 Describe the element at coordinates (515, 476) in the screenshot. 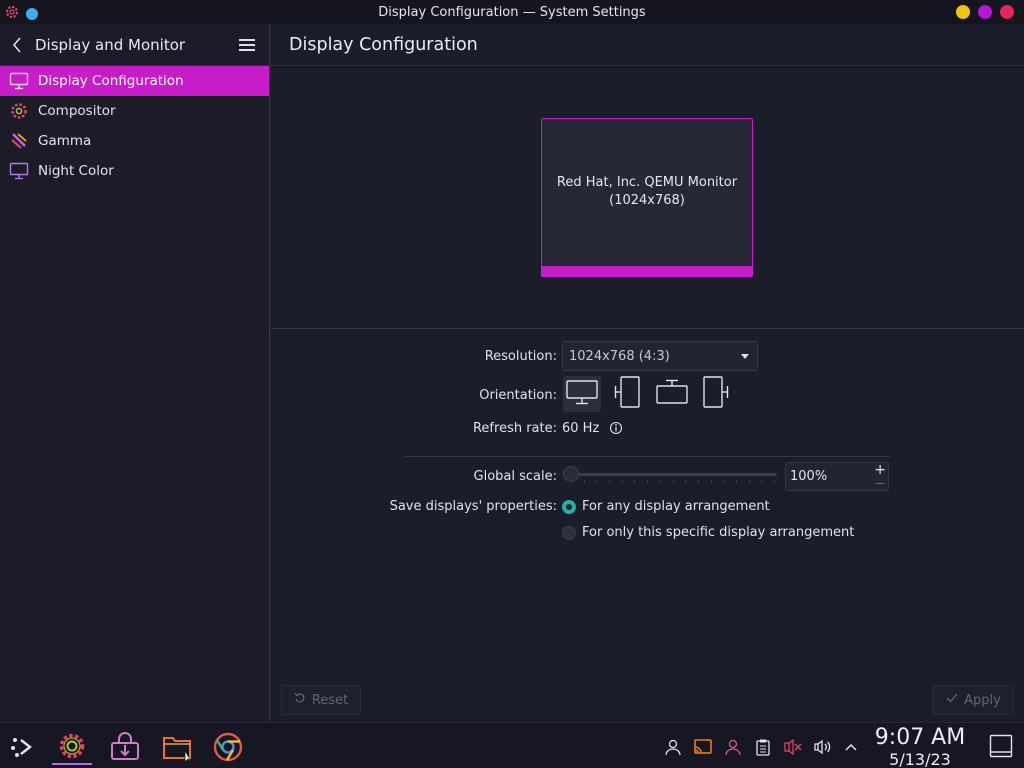

I see `global-scale-label: Global scale:` at that location.